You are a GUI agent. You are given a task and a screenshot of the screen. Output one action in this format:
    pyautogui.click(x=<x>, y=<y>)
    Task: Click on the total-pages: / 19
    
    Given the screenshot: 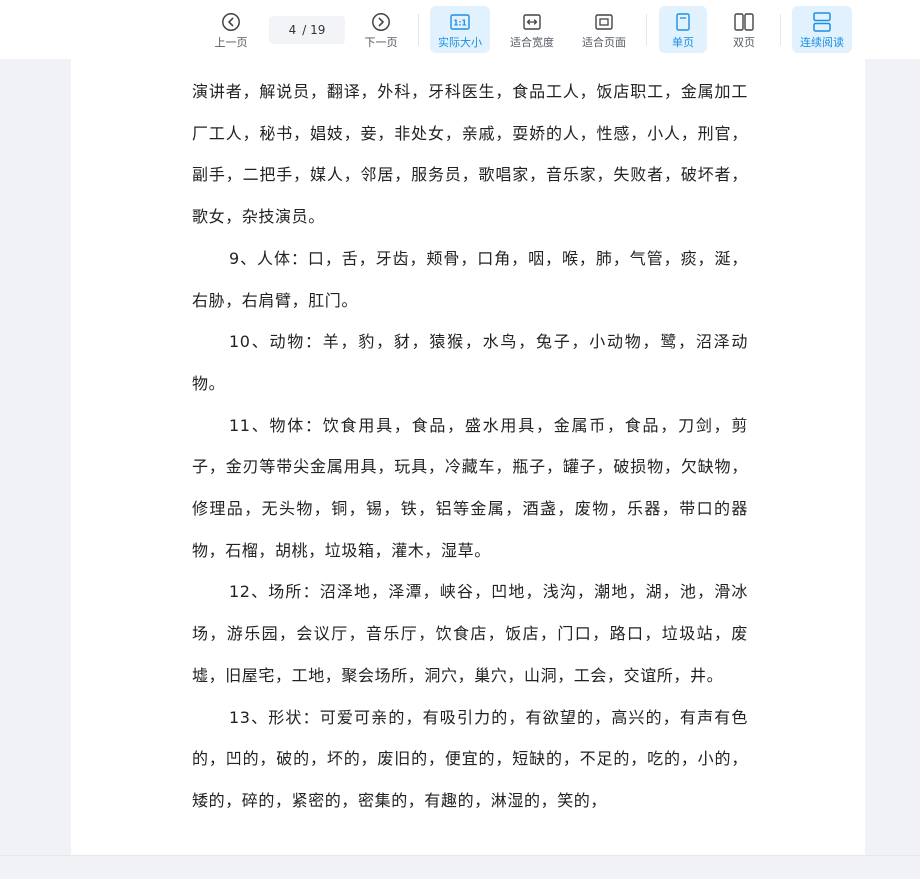 What is the action you would take?
    pyautogui.click(x=314, y=30)
    